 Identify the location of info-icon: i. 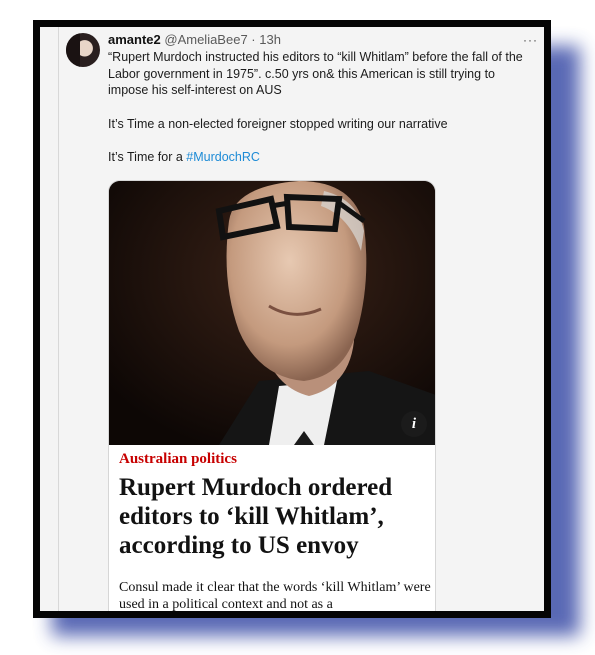
(414, 424).